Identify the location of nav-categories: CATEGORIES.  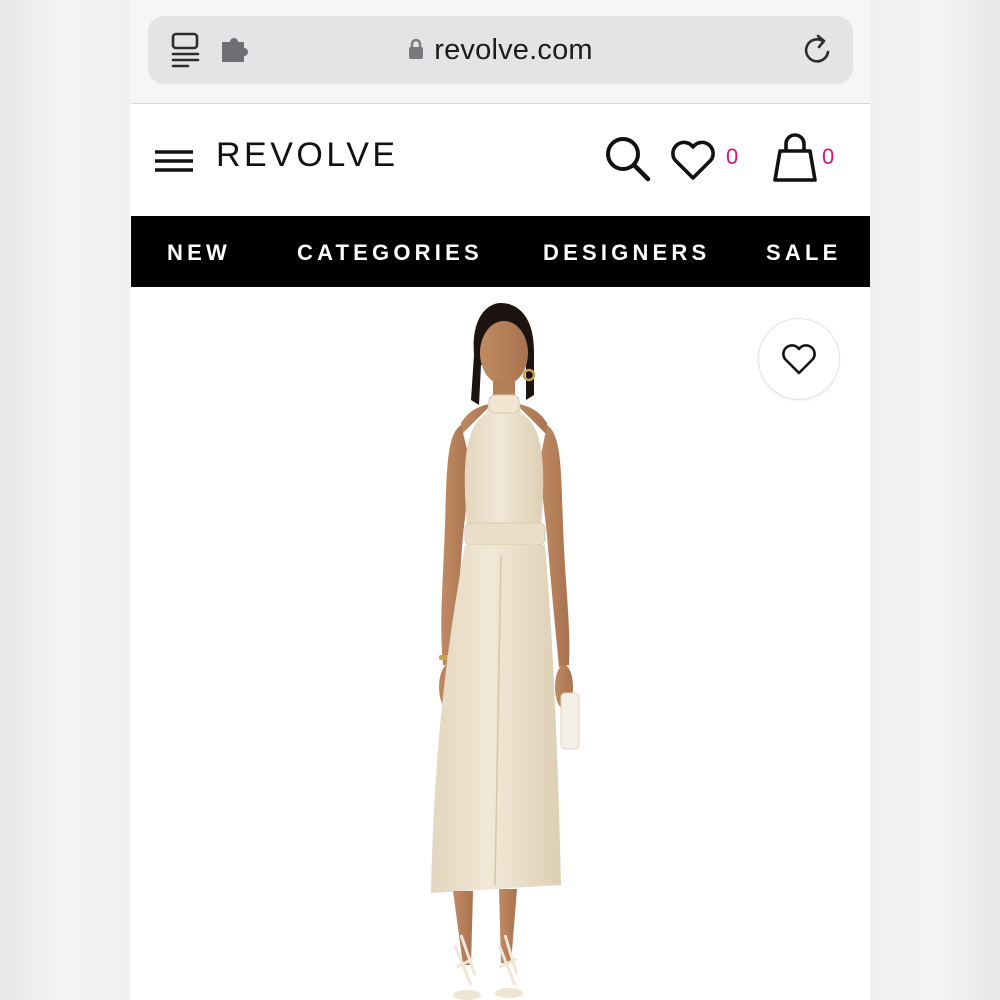
(390, 251).